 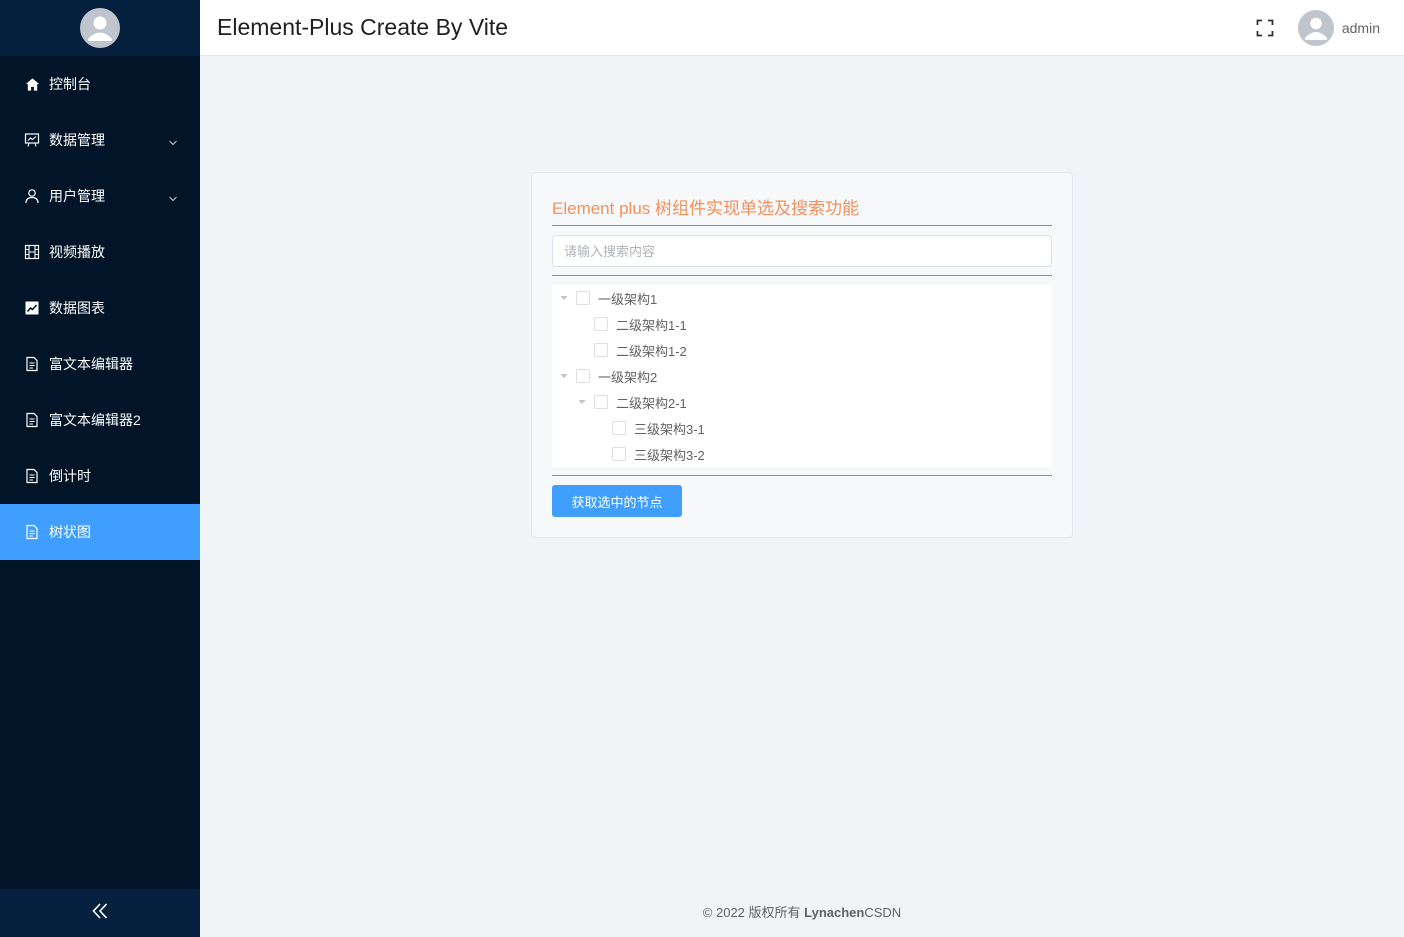 What do you see at coordinates (70, 476) in the screenshot?
I see `sidebar-item-label: 倒计时` at bounding box center [70, 476].